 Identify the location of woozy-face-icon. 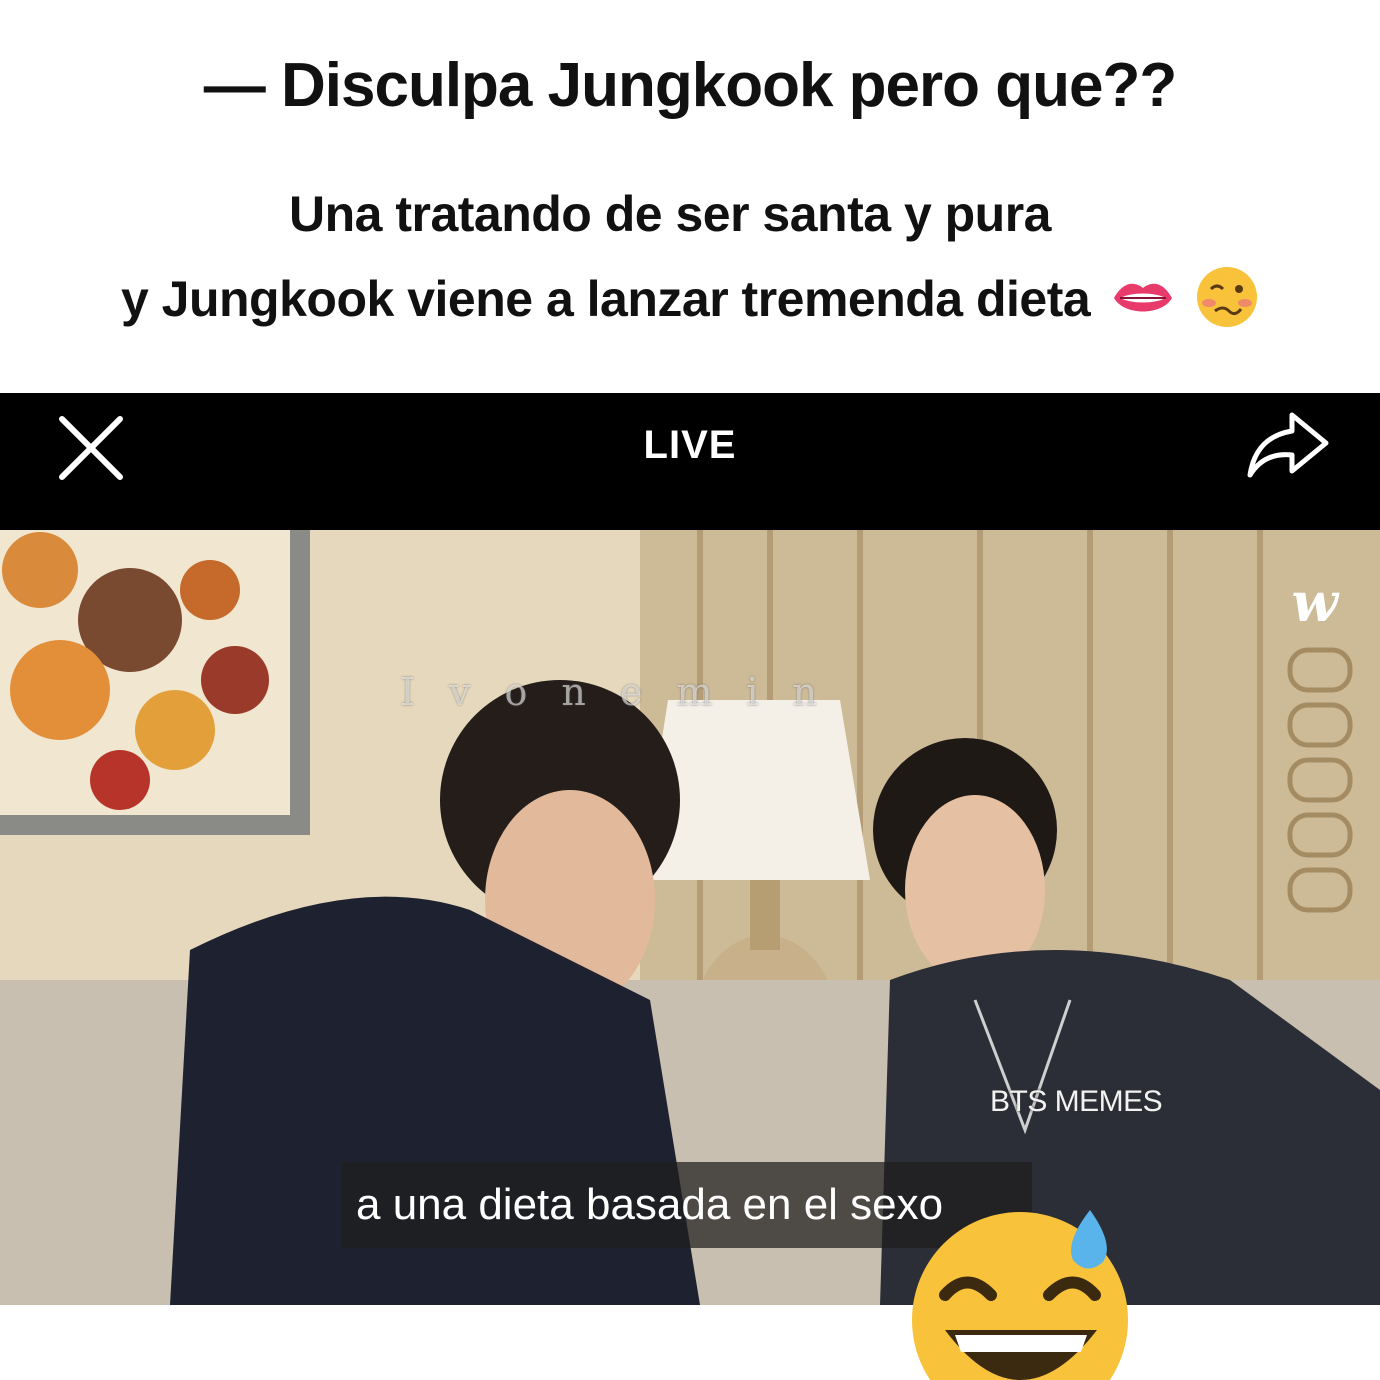
(1227, 303).